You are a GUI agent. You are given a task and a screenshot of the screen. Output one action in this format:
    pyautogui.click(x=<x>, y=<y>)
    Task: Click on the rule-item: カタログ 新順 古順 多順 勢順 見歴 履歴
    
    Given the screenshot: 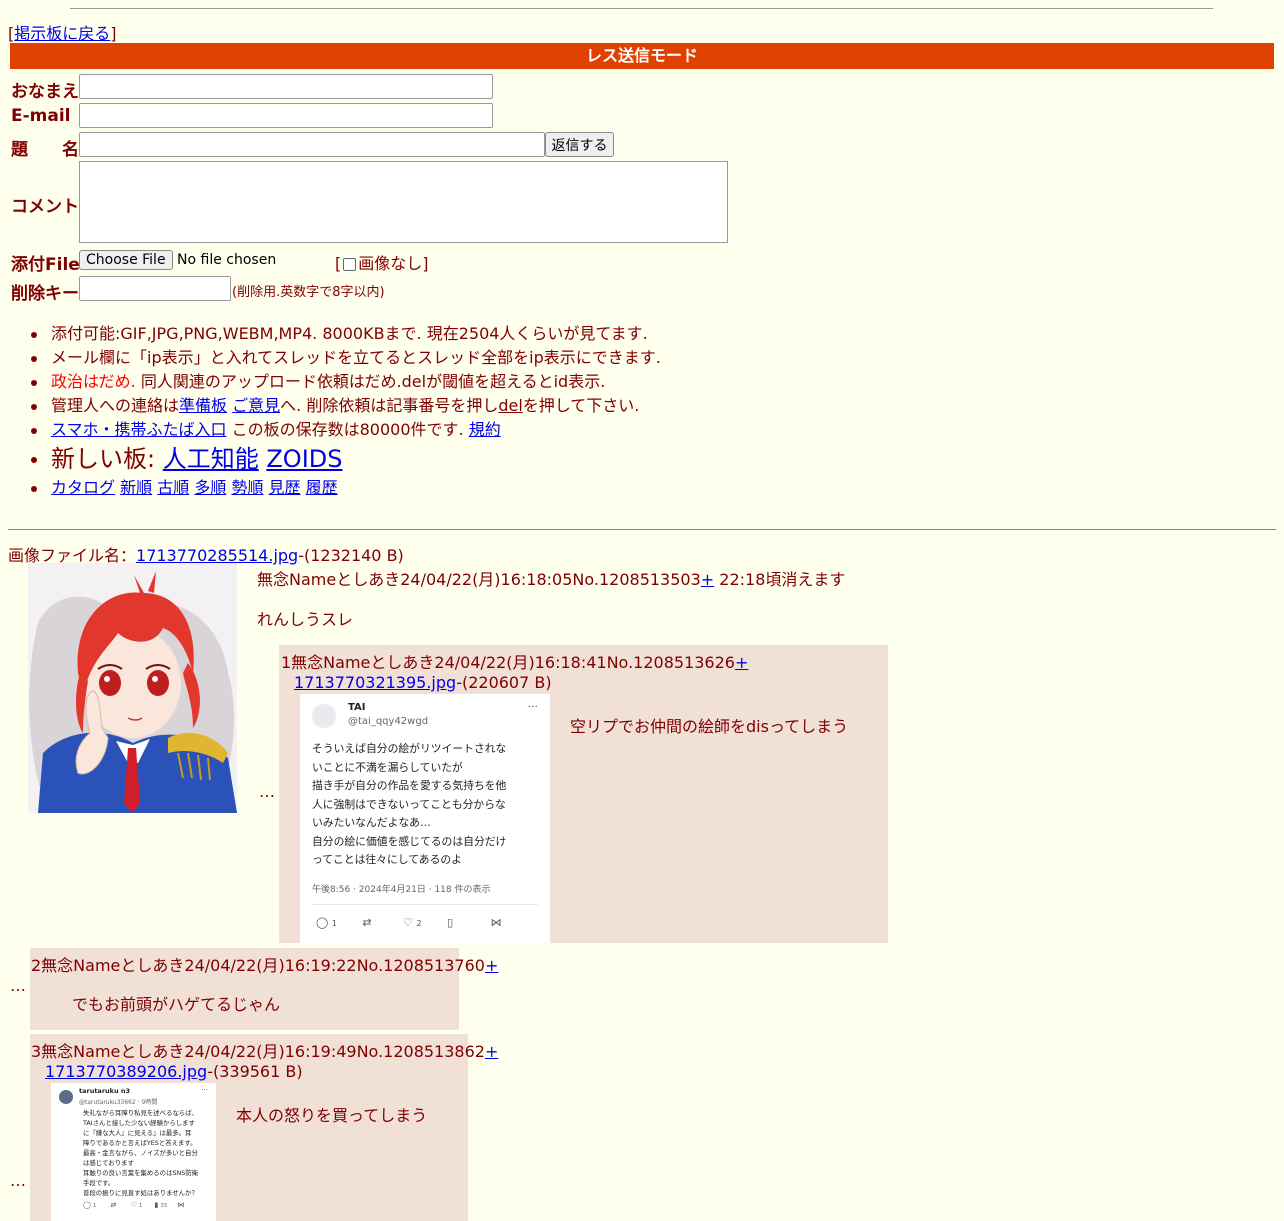 What is the action you would take?
    pyautogui.click(x=346, y=488)
    